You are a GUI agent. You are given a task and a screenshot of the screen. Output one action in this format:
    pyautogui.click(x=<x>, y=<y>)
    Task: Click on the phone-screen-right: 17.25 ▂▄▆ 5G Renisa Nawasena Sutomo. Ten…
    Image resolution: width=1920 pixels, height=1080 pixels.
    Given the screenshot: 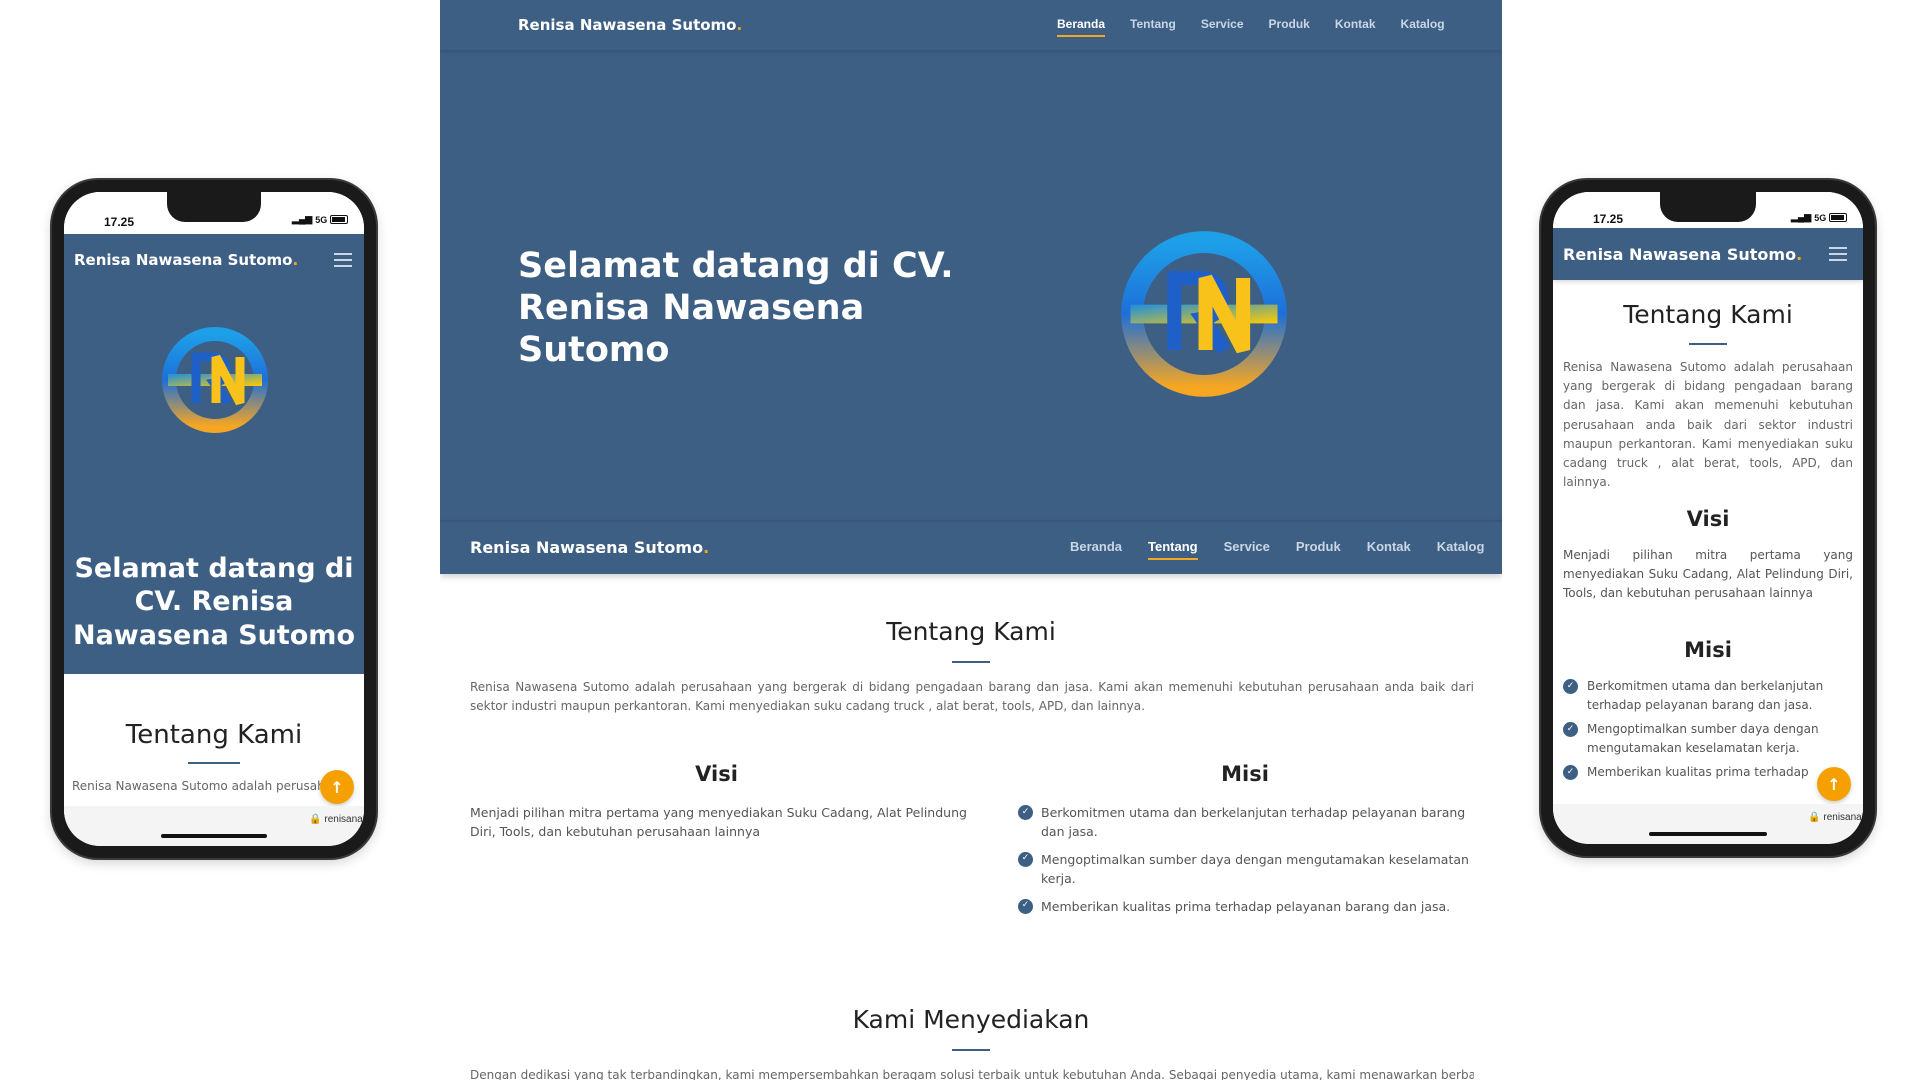 What is the action you would take?
    pyautogui.click(x=1708, y=518)
    